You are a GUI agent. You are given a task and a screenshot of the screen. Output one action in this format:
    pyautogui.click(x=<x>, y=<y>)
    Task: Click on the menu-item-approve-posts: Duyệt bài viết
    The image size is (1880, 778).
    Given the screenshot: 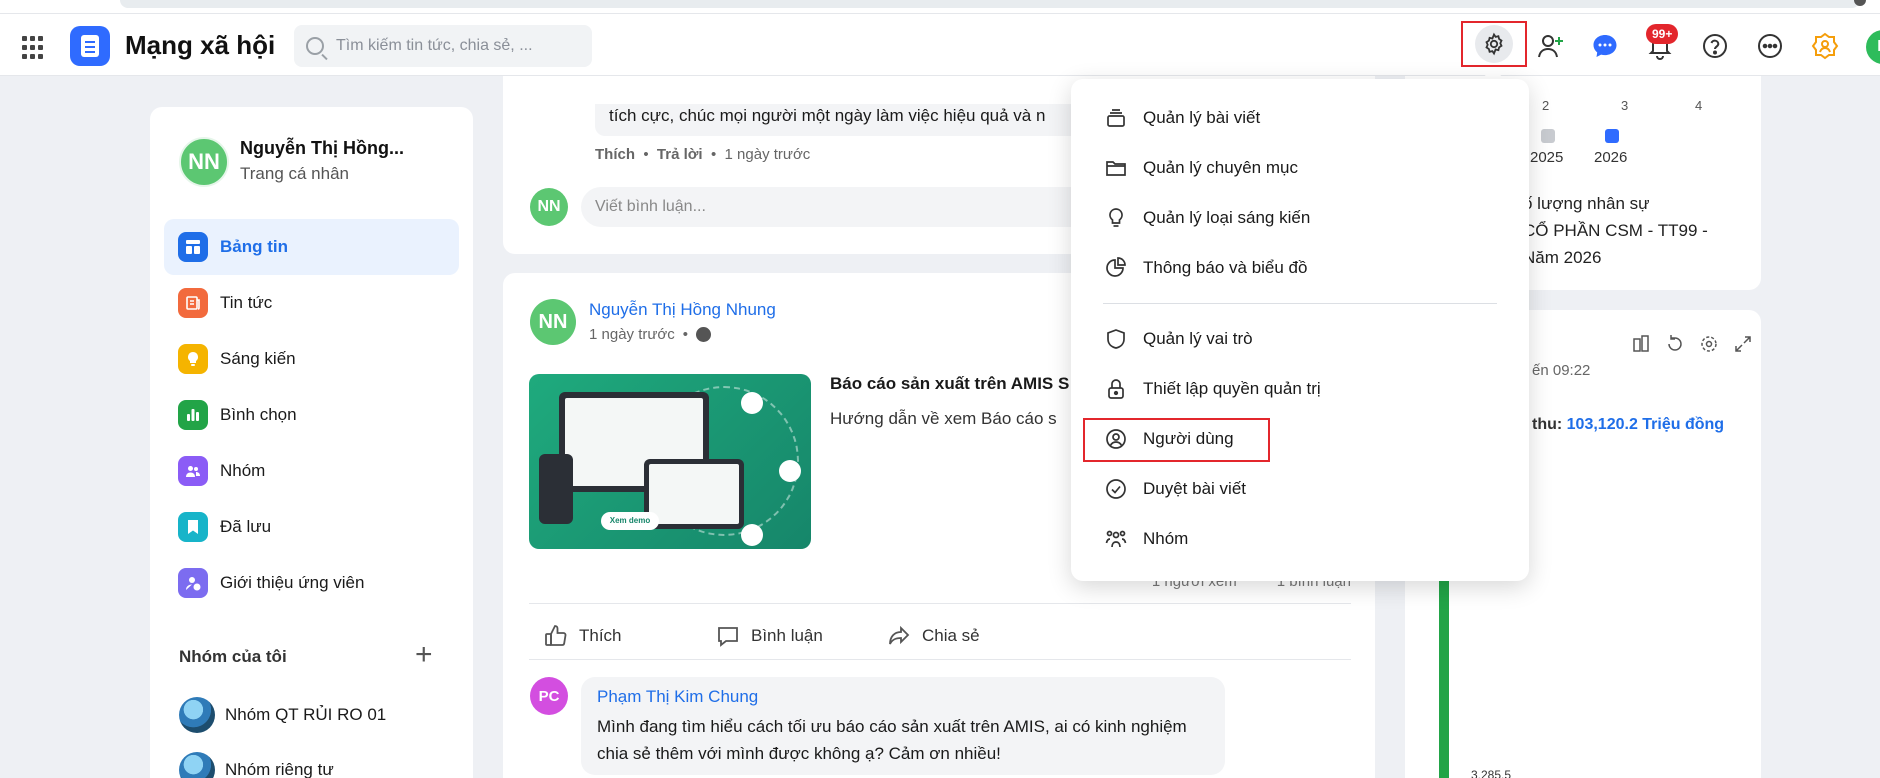 What is the action you would take?
    pyautogui.click(x=1174, y=489)
    